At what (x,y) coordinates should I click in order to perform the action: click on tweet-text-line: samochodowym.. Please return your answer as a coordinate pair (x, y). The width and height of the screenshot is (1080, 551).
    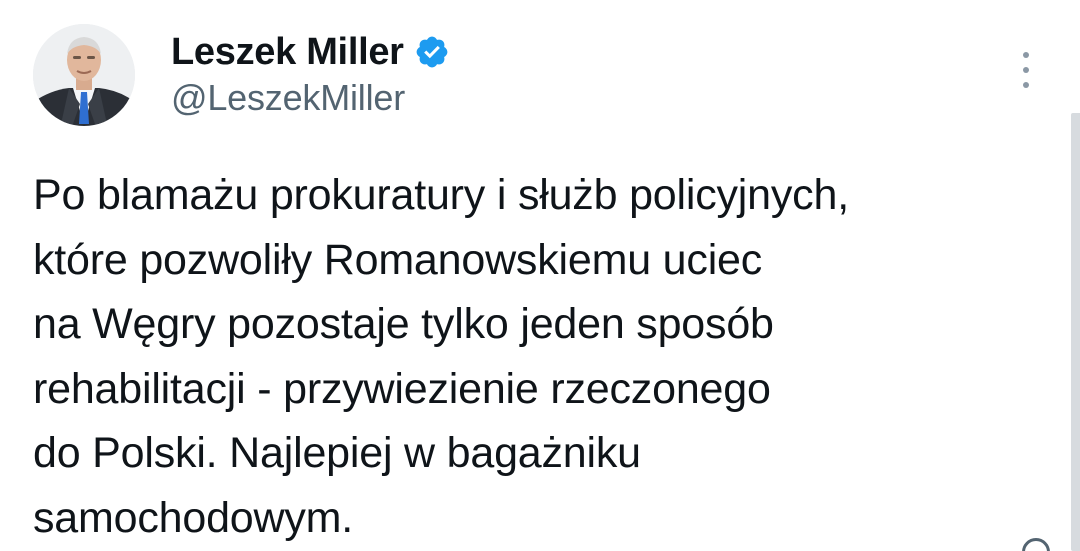
    Looking at the image, I should click on (193, 517).